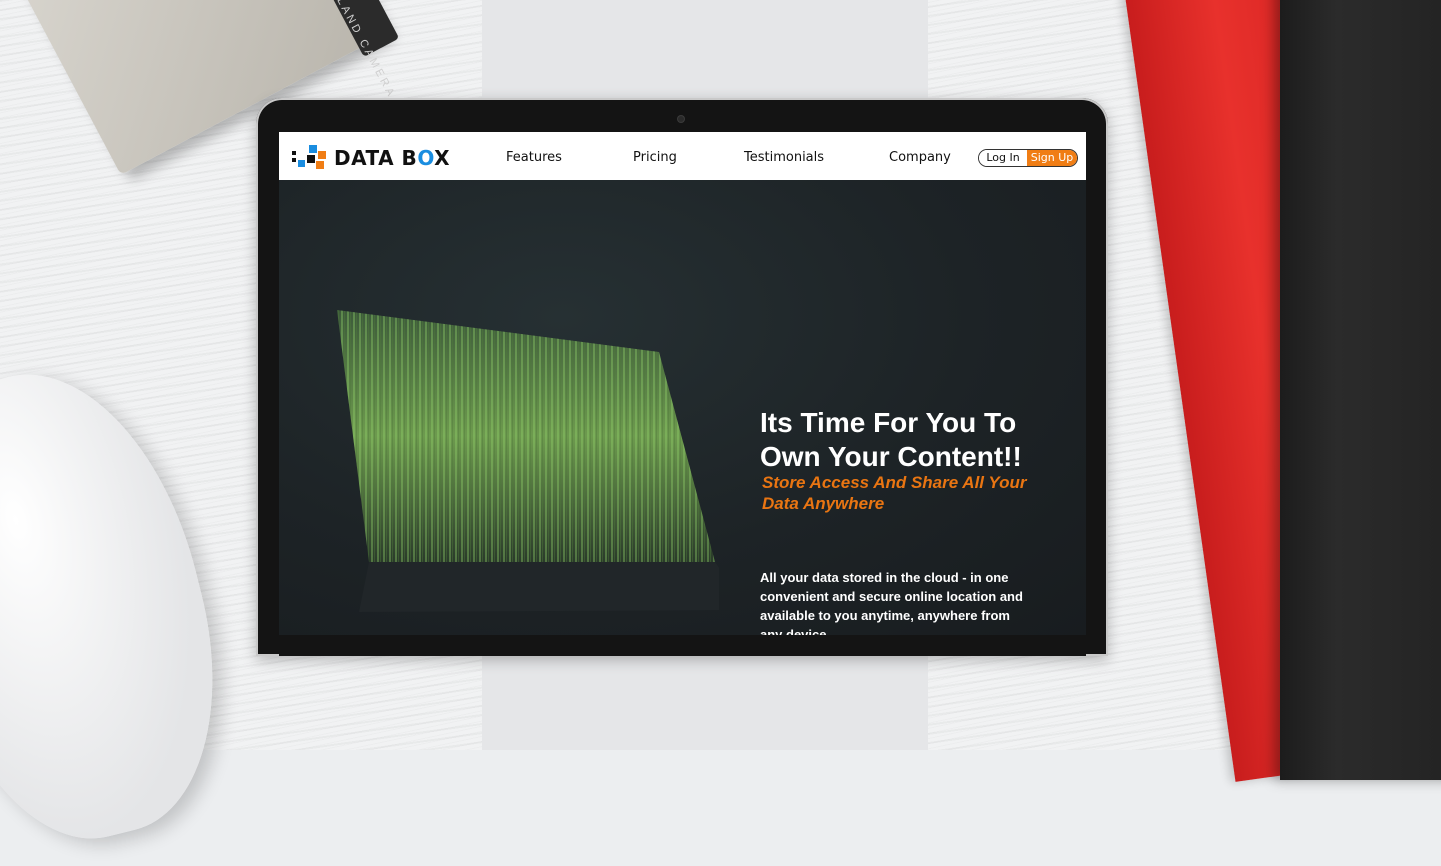  I want to click on logo-icon, so click(310, 158).